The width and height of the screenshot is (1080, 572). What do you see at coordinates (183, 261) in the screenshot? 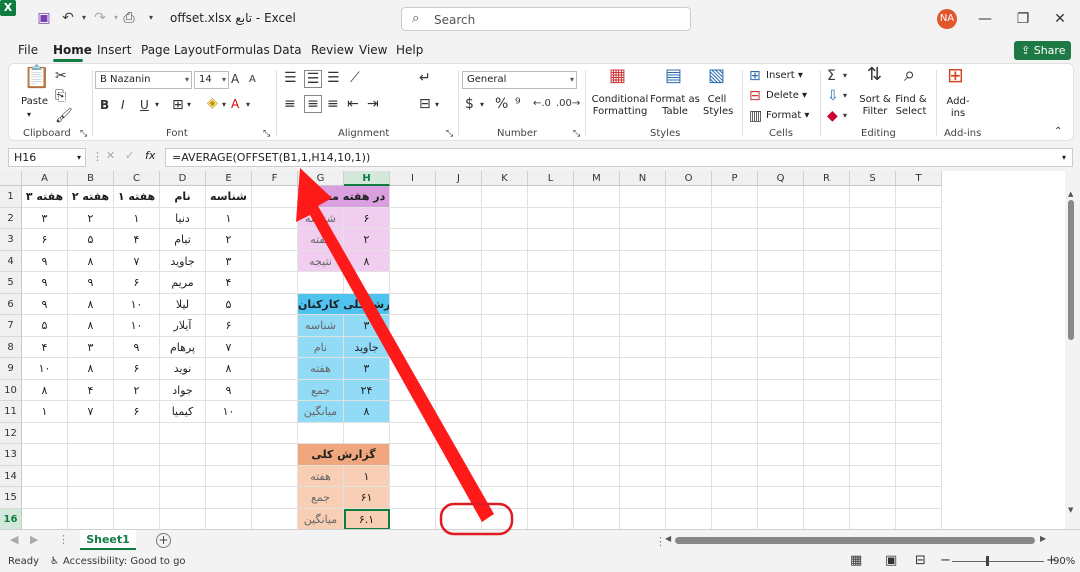
I see `table-cell: جاوید` at bounding box center [183, 261].